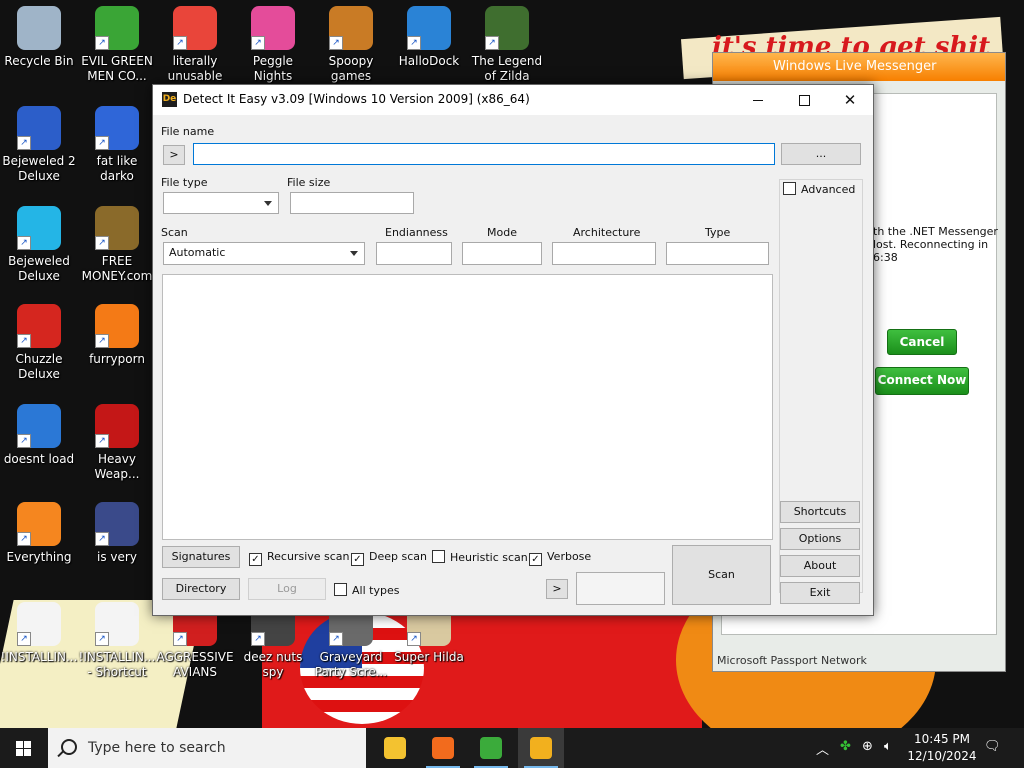  Describe the element at coordinates (389, 558) in the screenshot. I see `deep-scan-checkbox: ✓ Deep scan` at that location.